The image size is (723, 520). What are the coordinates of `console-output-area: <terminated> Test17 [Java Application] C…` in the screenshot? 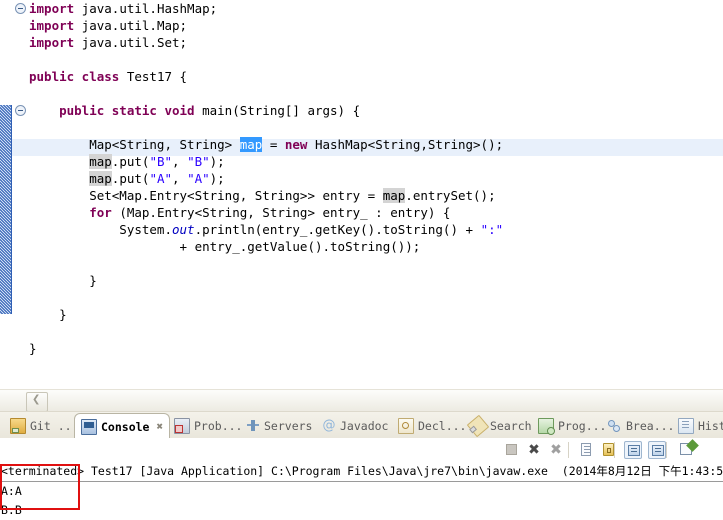 It's located at (361, 491).